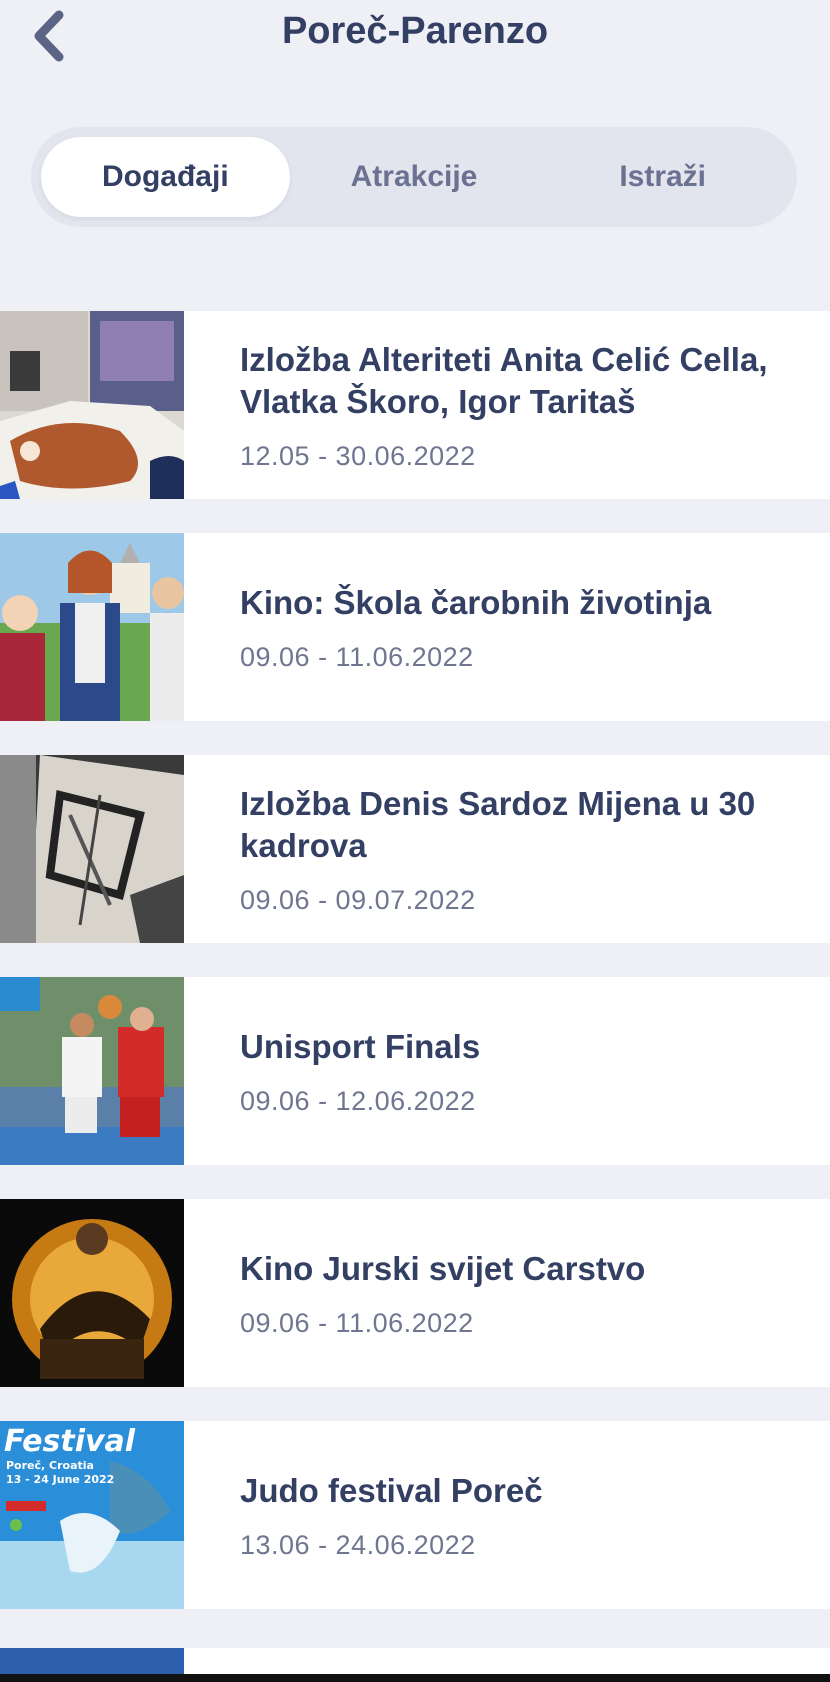 The width and height of the screenshot is (830, 1682). What do you see at coordinates (415, 31) in the screenshot?
I see `page-title: Poreč-Parenzo` at bounding box center [415, 31].